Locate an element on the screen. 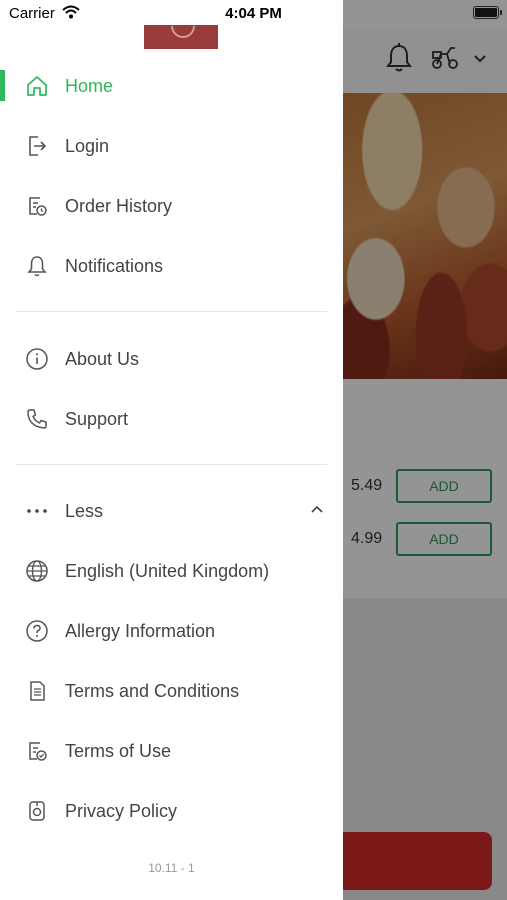 The image size is (507, 900). app-version: 10.11 - 1 is located at coordinates (171, 868).